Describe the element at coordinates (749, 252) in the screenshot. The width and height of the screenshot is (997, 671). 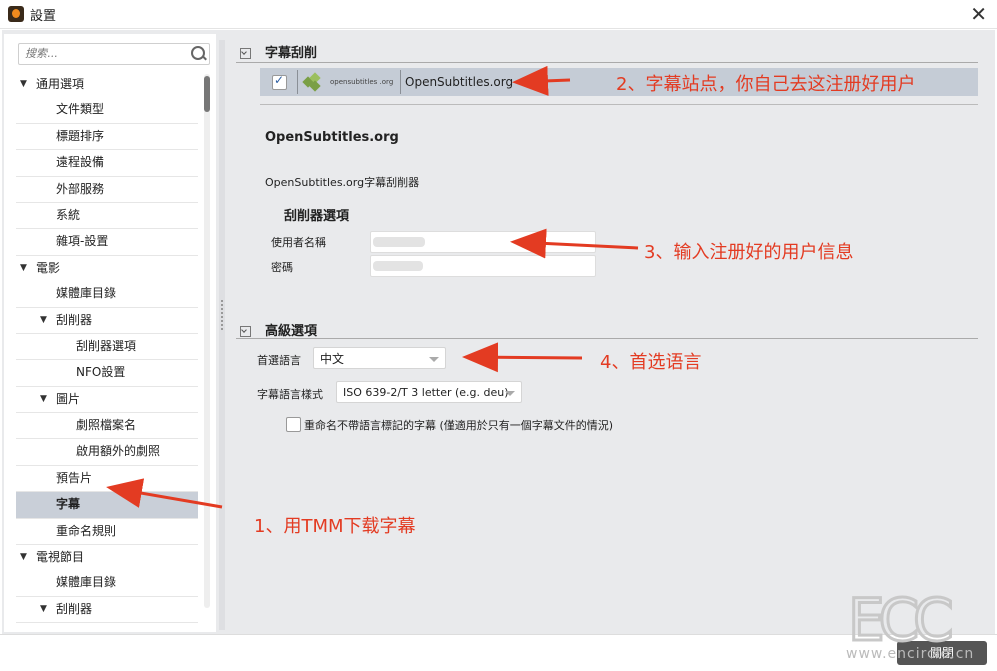
I see `annotation-3: 3、输入注册好的用户信息` at that location.